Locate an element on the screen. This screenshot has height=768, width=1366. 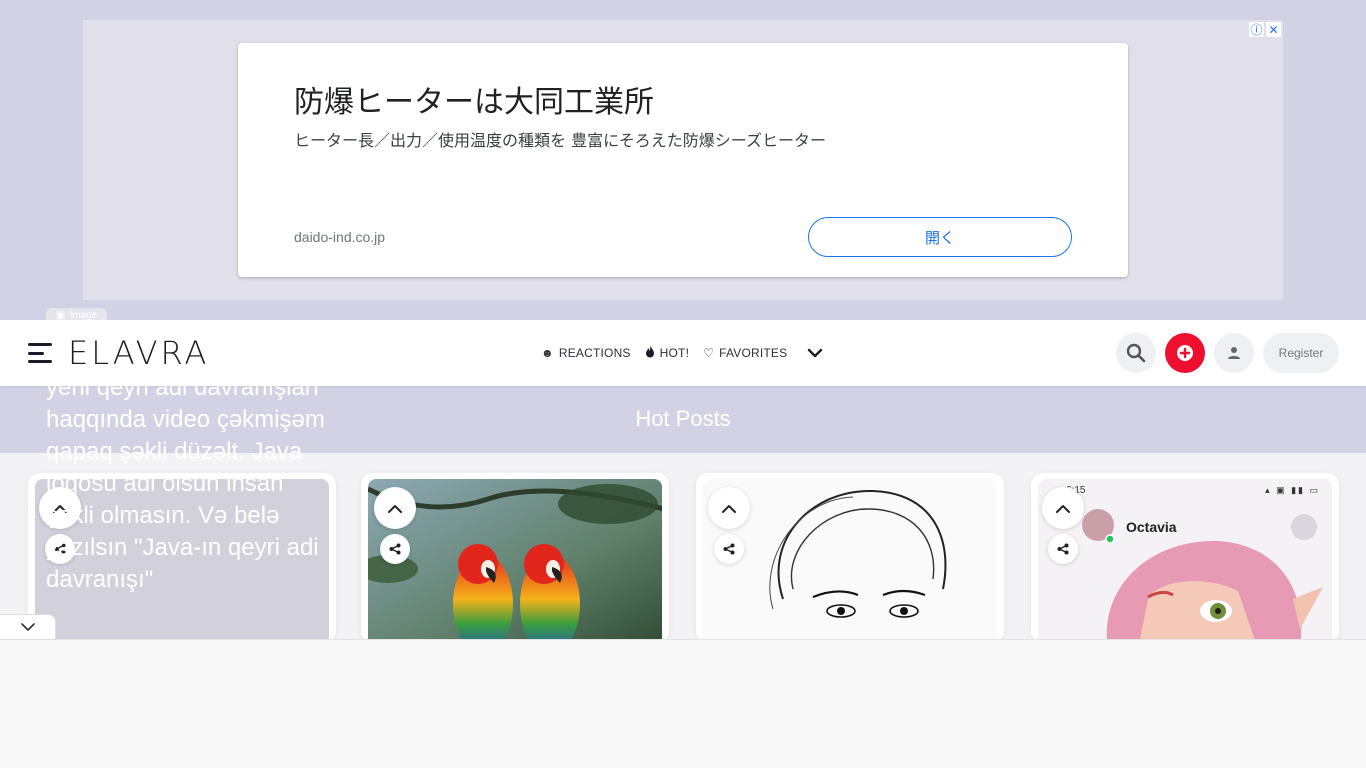
user-button is located at coordinates (1234, 353).